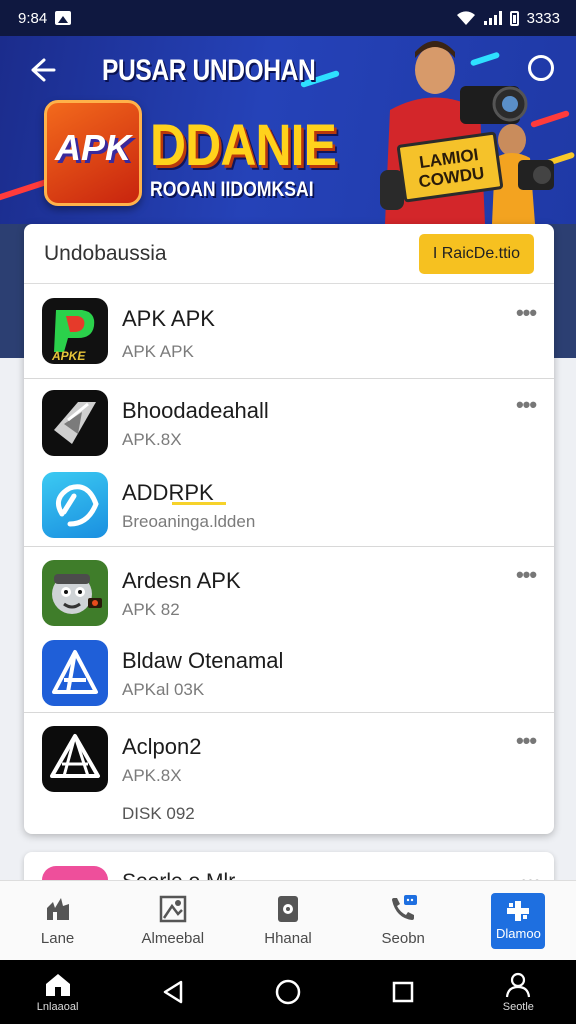 Image resolution: width=576 pixels, height=1024 pixels. I want to click on app-meta: Breoaninga.ldden, so click(189, 521).